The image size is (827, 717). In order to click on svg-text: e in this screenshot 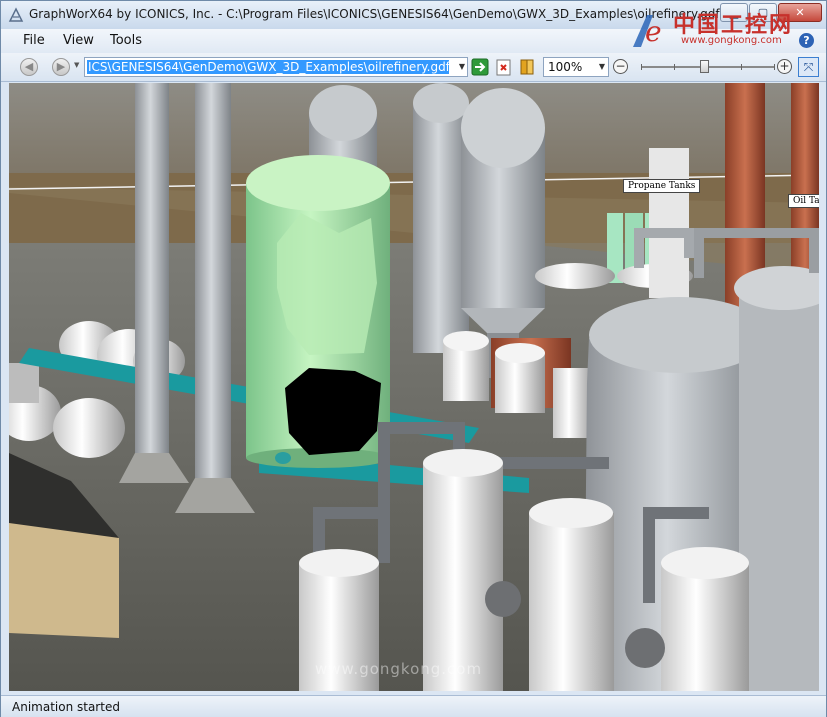, I will do `click(653, 31)`.